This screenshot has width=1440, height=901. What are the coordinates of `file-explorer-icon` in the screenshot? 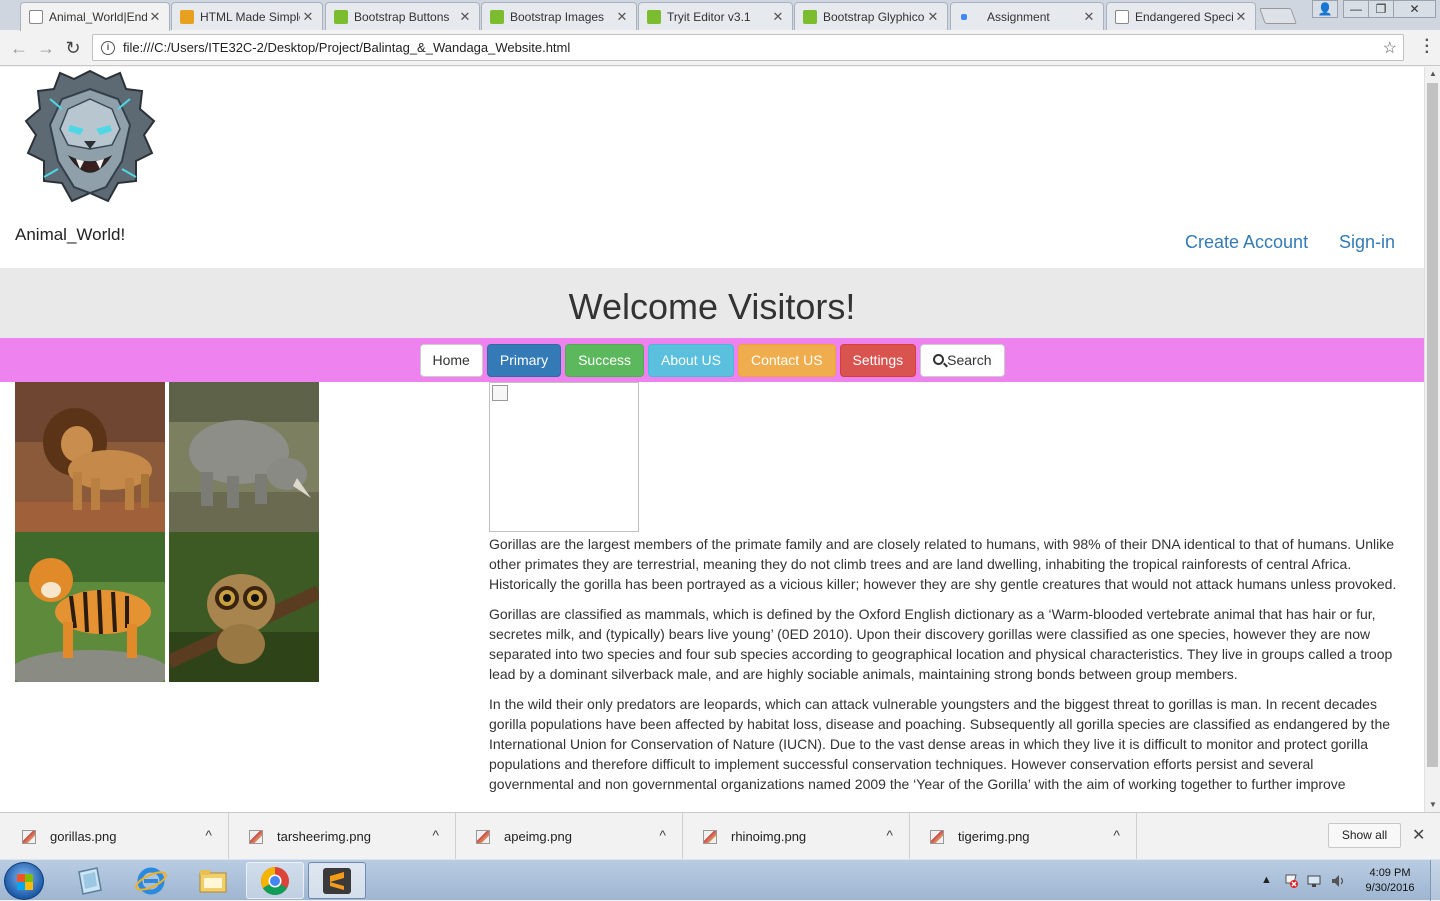 It's located at (213, 880).